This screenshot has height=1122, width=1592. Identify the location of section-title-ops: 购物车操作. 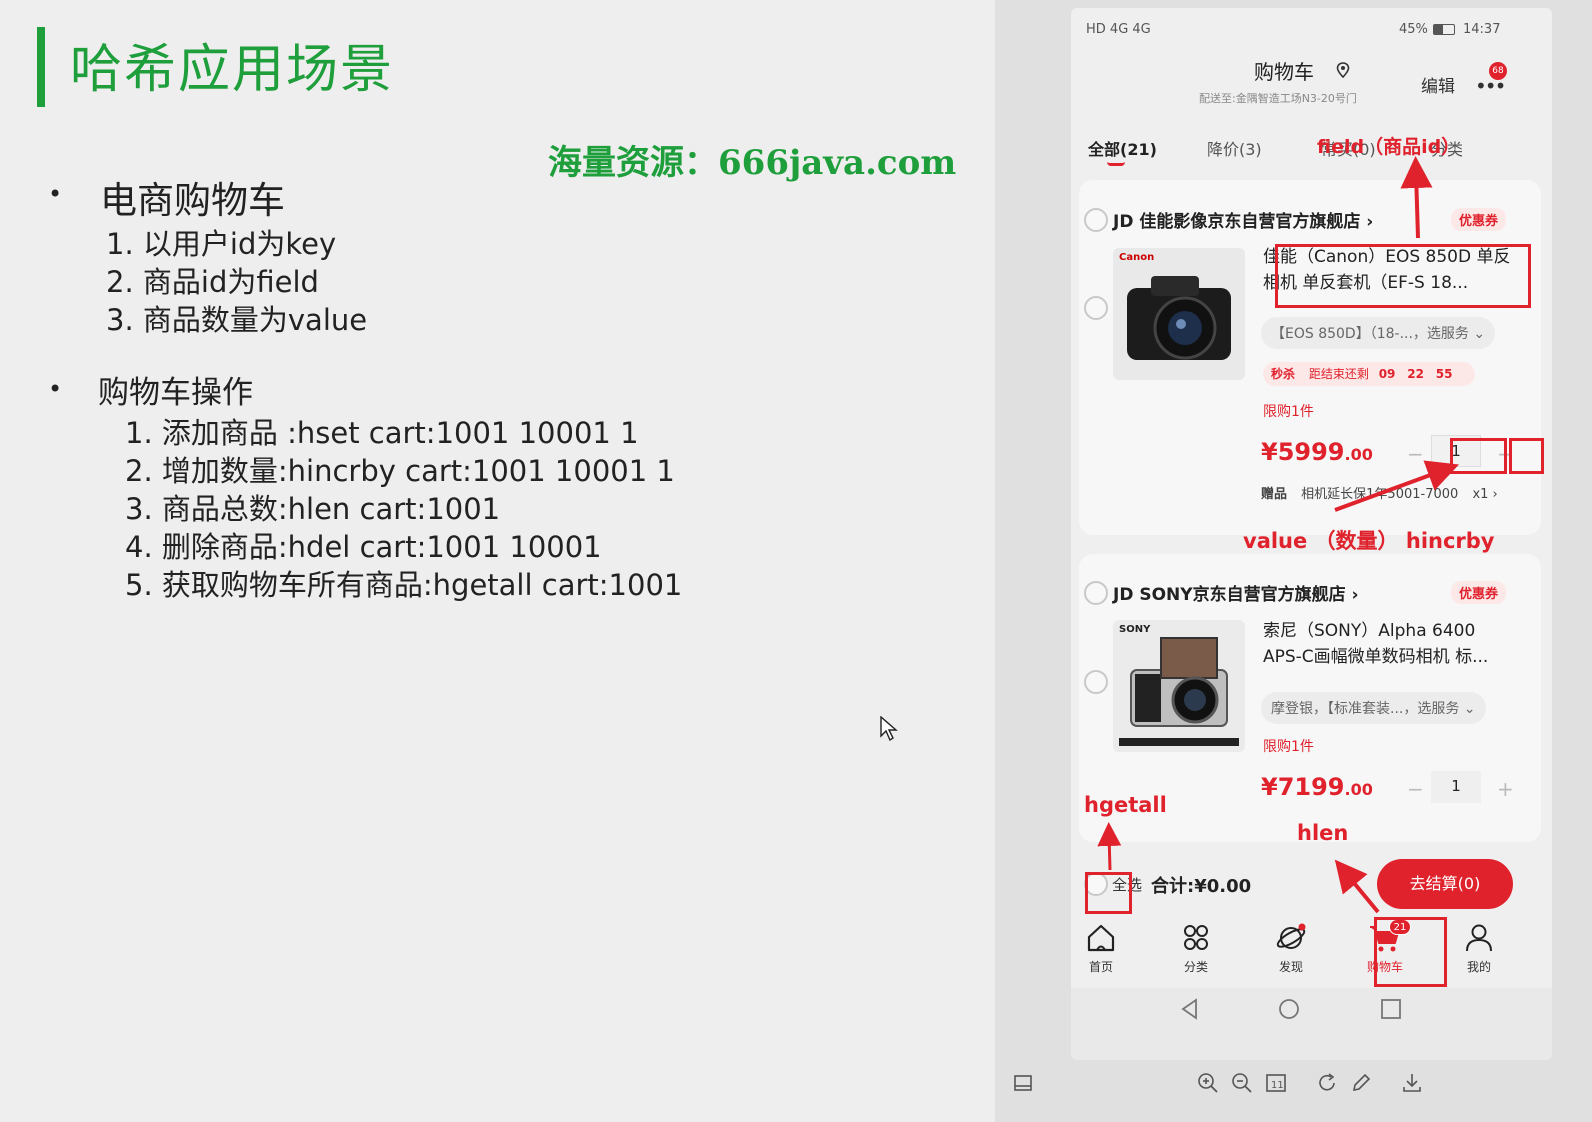
(175, 393).